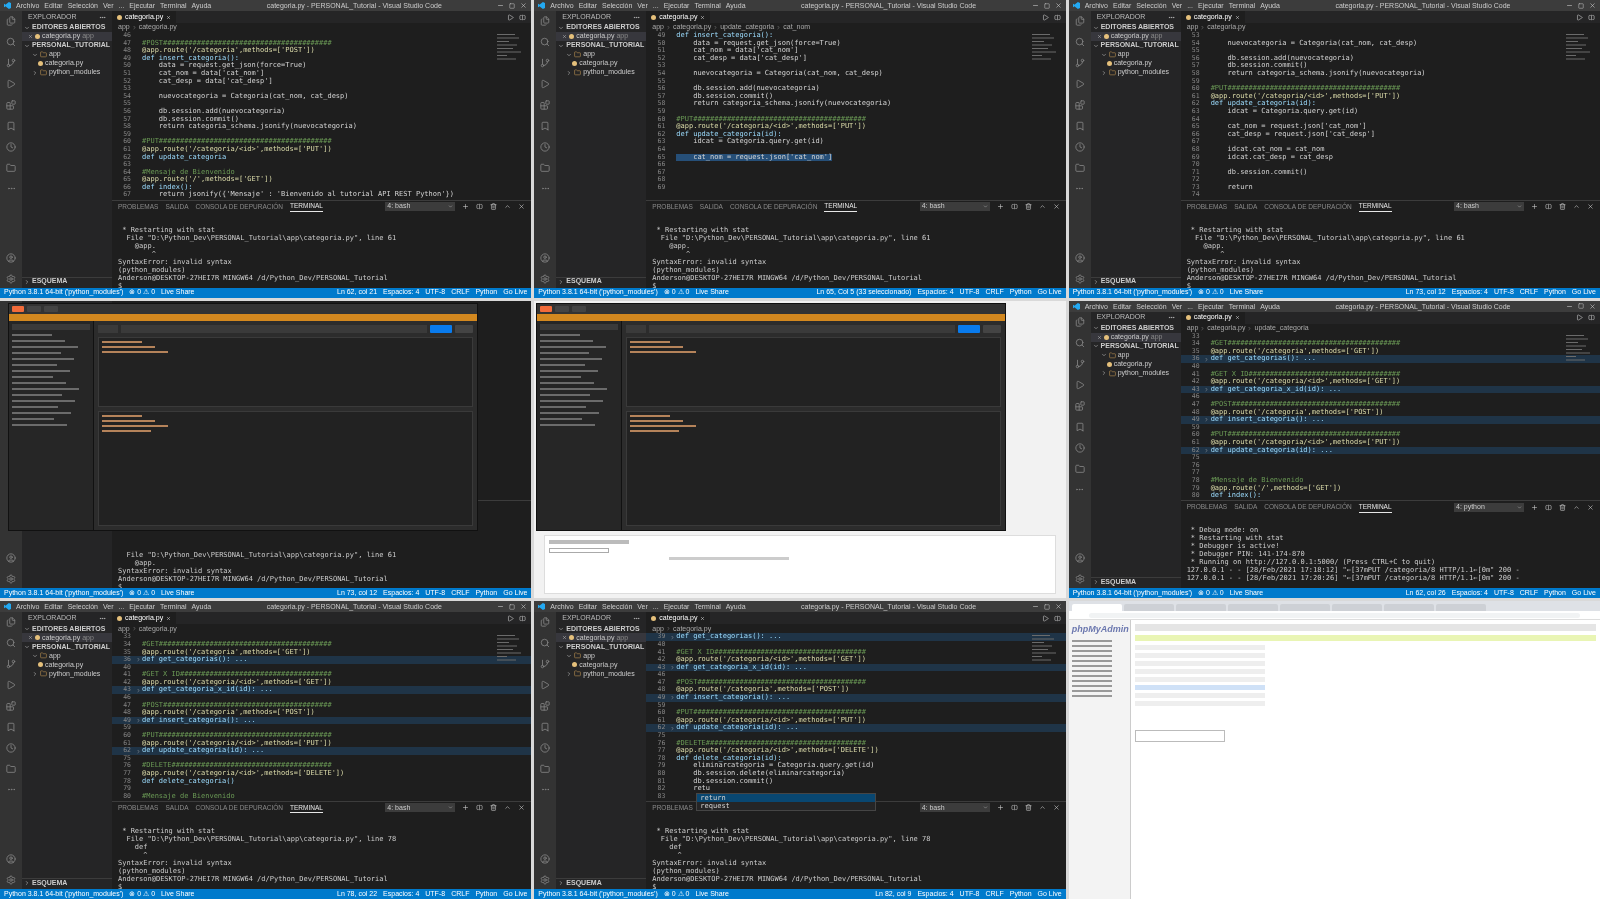  What do you see at coordinates (1099, 630) in the screenshot?
I see `app-logo: phpMyAdmin` at bounding box center [1099, 630].